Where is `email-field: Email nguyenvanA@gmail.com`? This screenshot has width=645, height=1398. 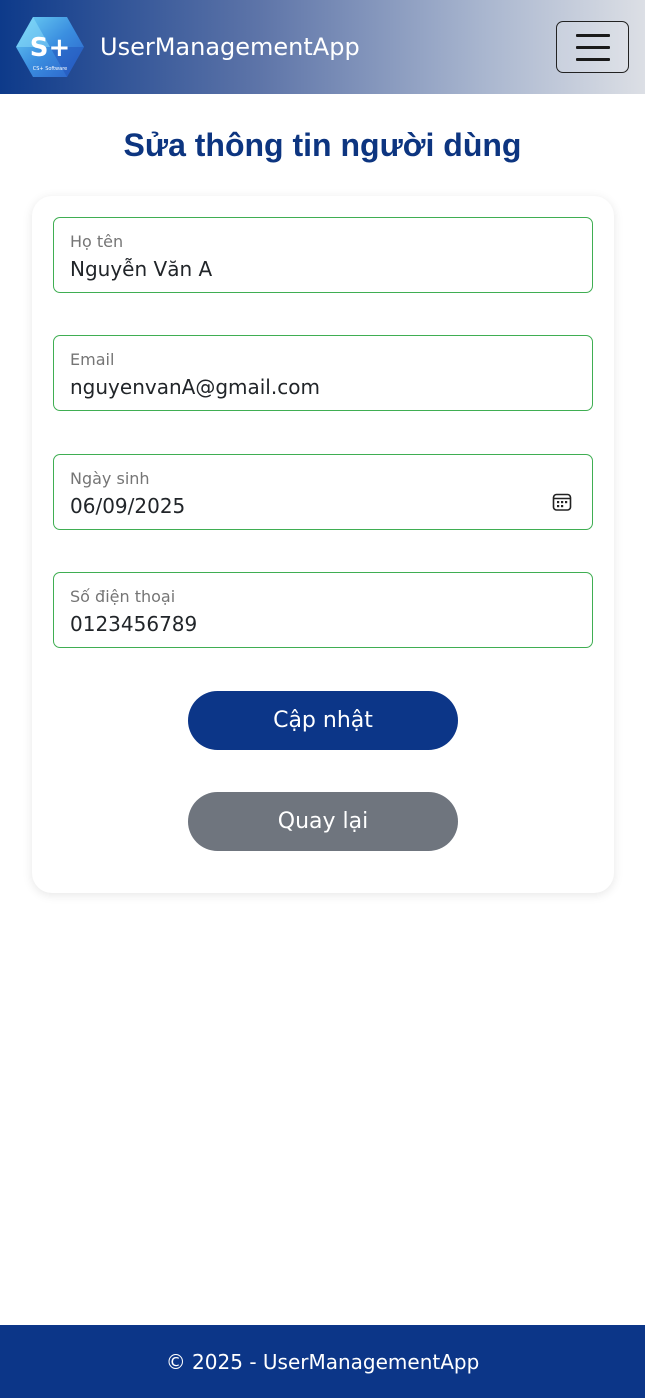
email-field: Email nguyenvanA@gmail.com is located at coordinates (323, 373).